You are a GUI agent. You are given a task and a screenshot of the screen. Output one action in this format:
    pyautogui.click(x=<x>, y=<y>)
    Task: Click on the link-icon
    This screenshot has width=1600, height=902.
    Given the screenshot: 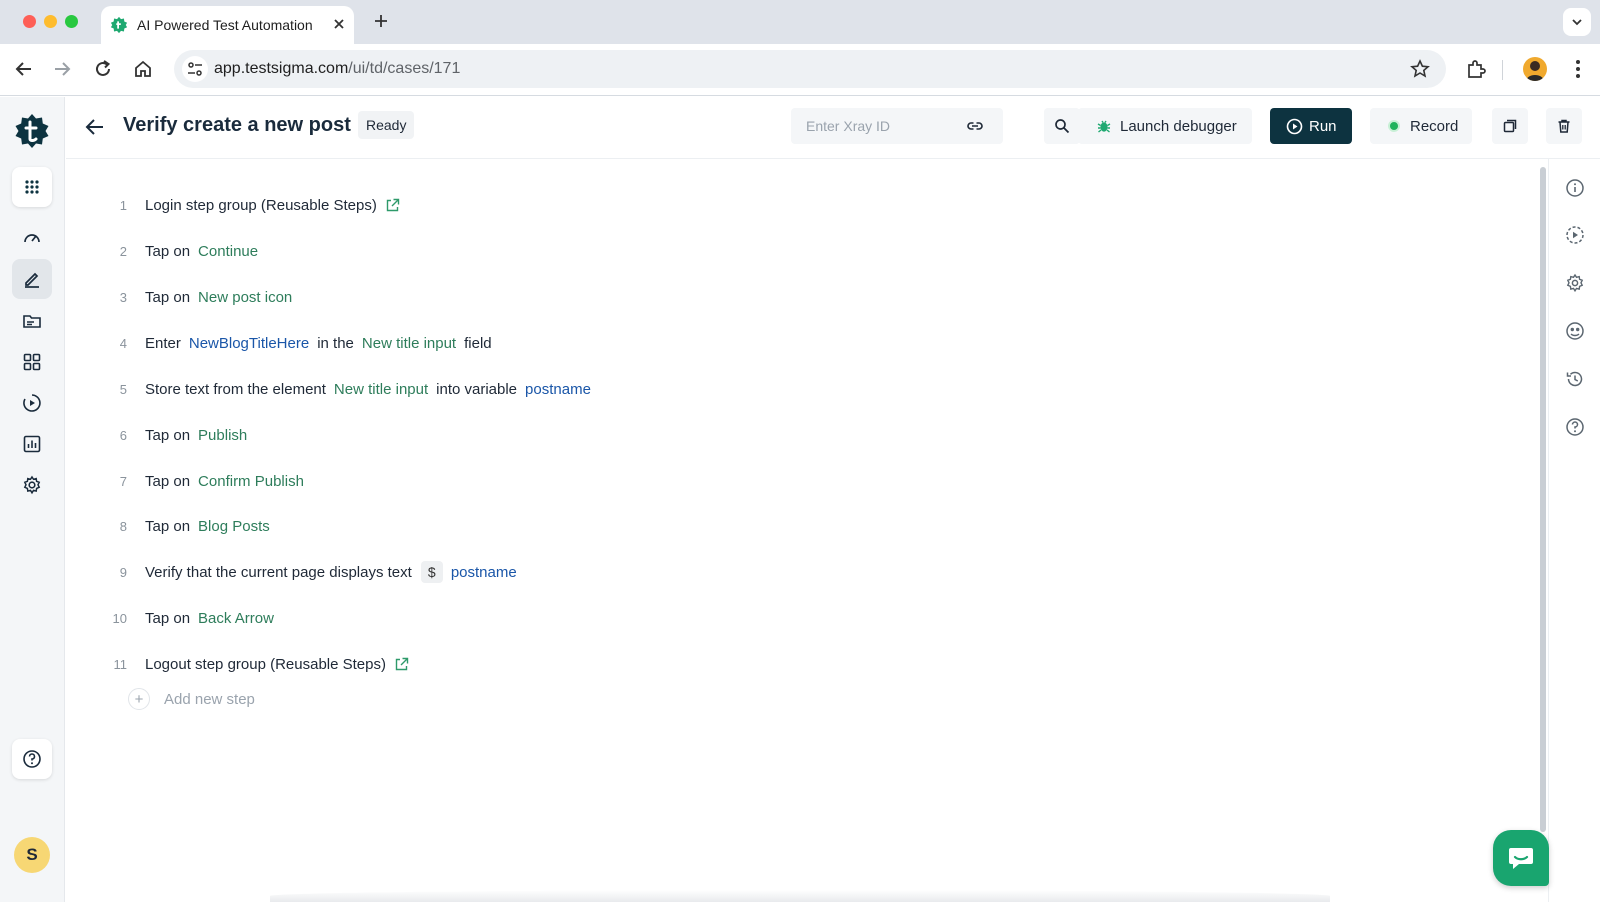 What is the action you would take?
    pyautogui.click(x=975, y=126)
    